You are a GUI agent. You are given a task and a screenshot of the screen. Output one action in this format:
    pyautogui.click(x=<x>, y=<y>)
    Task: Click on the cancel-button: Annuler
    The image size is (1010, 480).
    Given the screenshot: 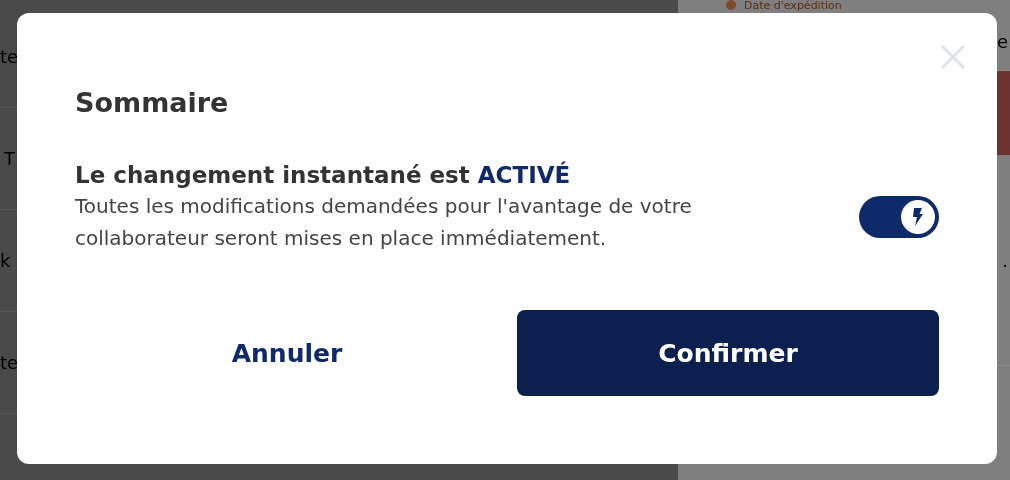 What is the action you would take?
    pyautogui.click(x=287, y=353)
    